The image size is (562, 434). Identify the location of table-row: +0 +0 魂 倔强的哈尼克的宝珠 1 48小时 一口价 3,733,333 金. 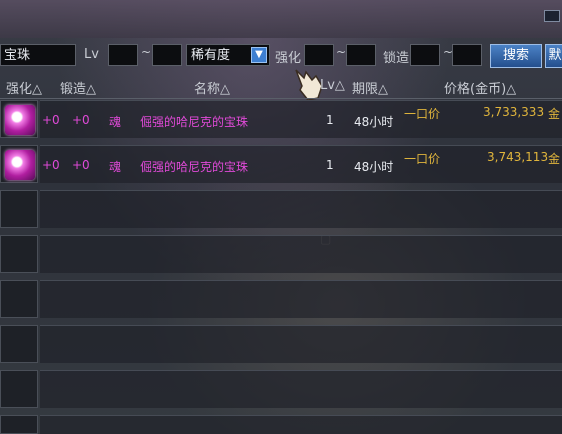
(281, 120).